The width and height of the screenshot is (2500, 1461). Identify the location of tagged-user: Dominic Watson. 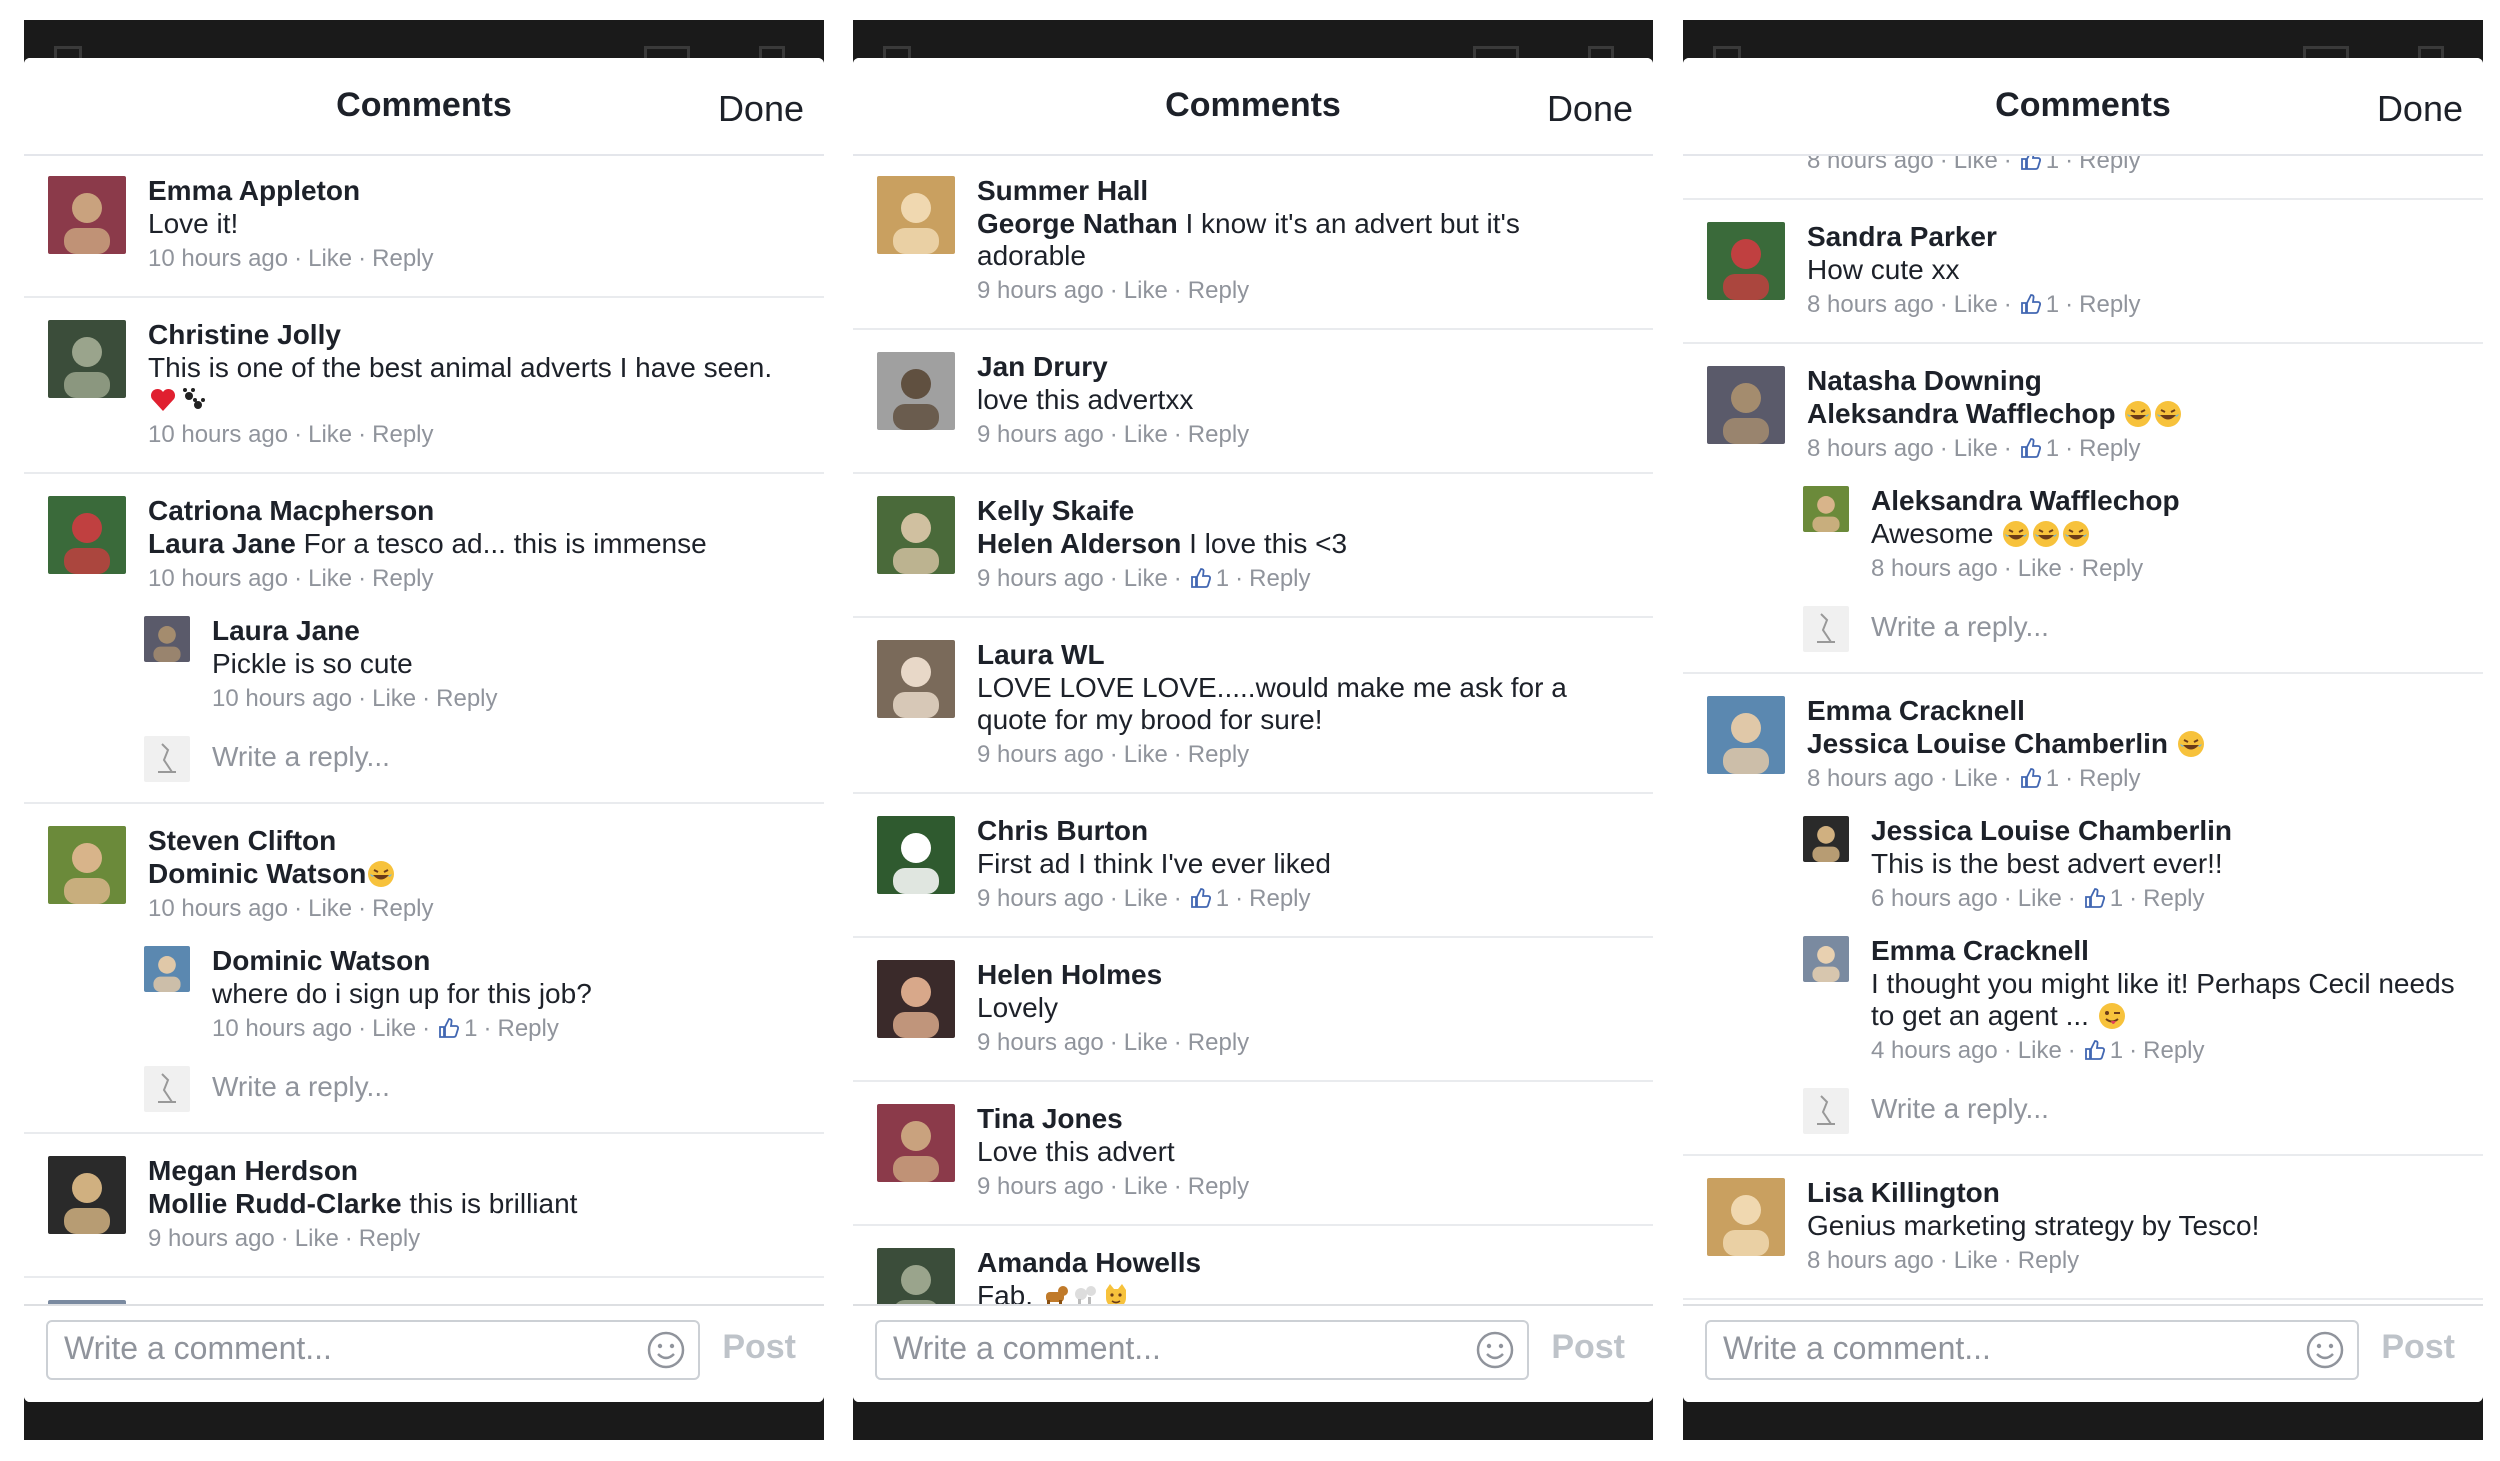
(257, 873).